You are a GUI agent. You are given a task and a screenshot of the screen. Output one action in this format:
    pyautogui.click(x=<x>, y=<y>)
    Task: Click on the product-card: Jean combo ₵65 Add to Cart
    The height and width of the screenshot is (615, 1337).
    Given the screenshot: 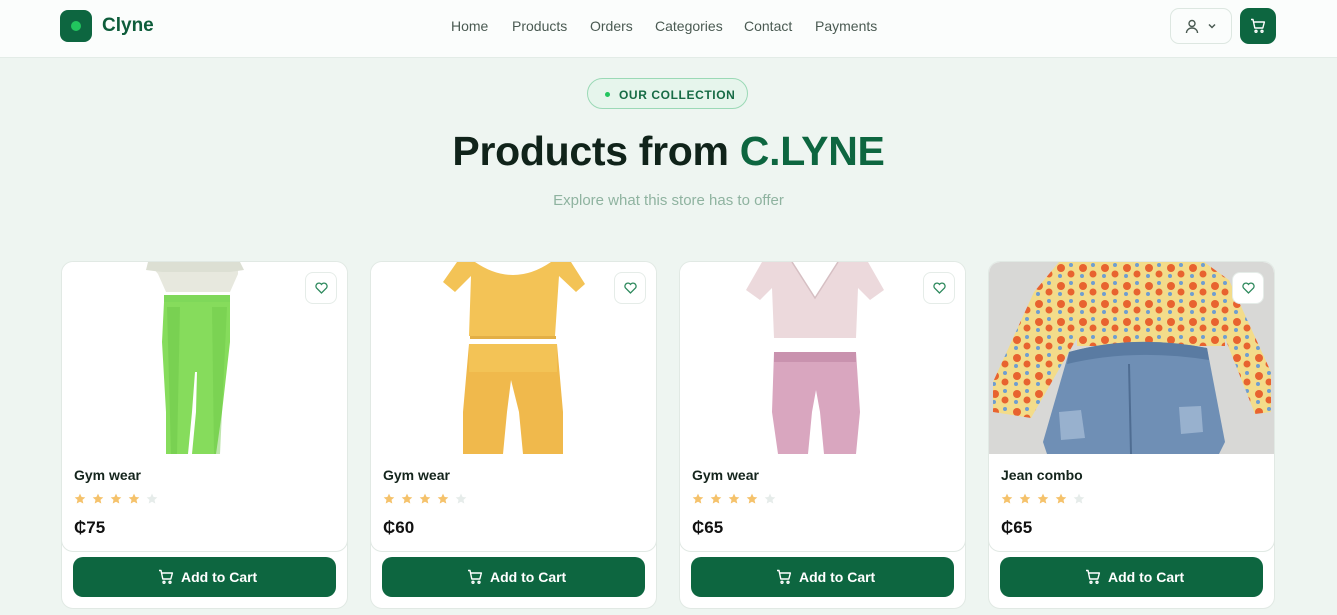 What is the action you would take?
    pyautogui.click(x=1131, y=435)
    